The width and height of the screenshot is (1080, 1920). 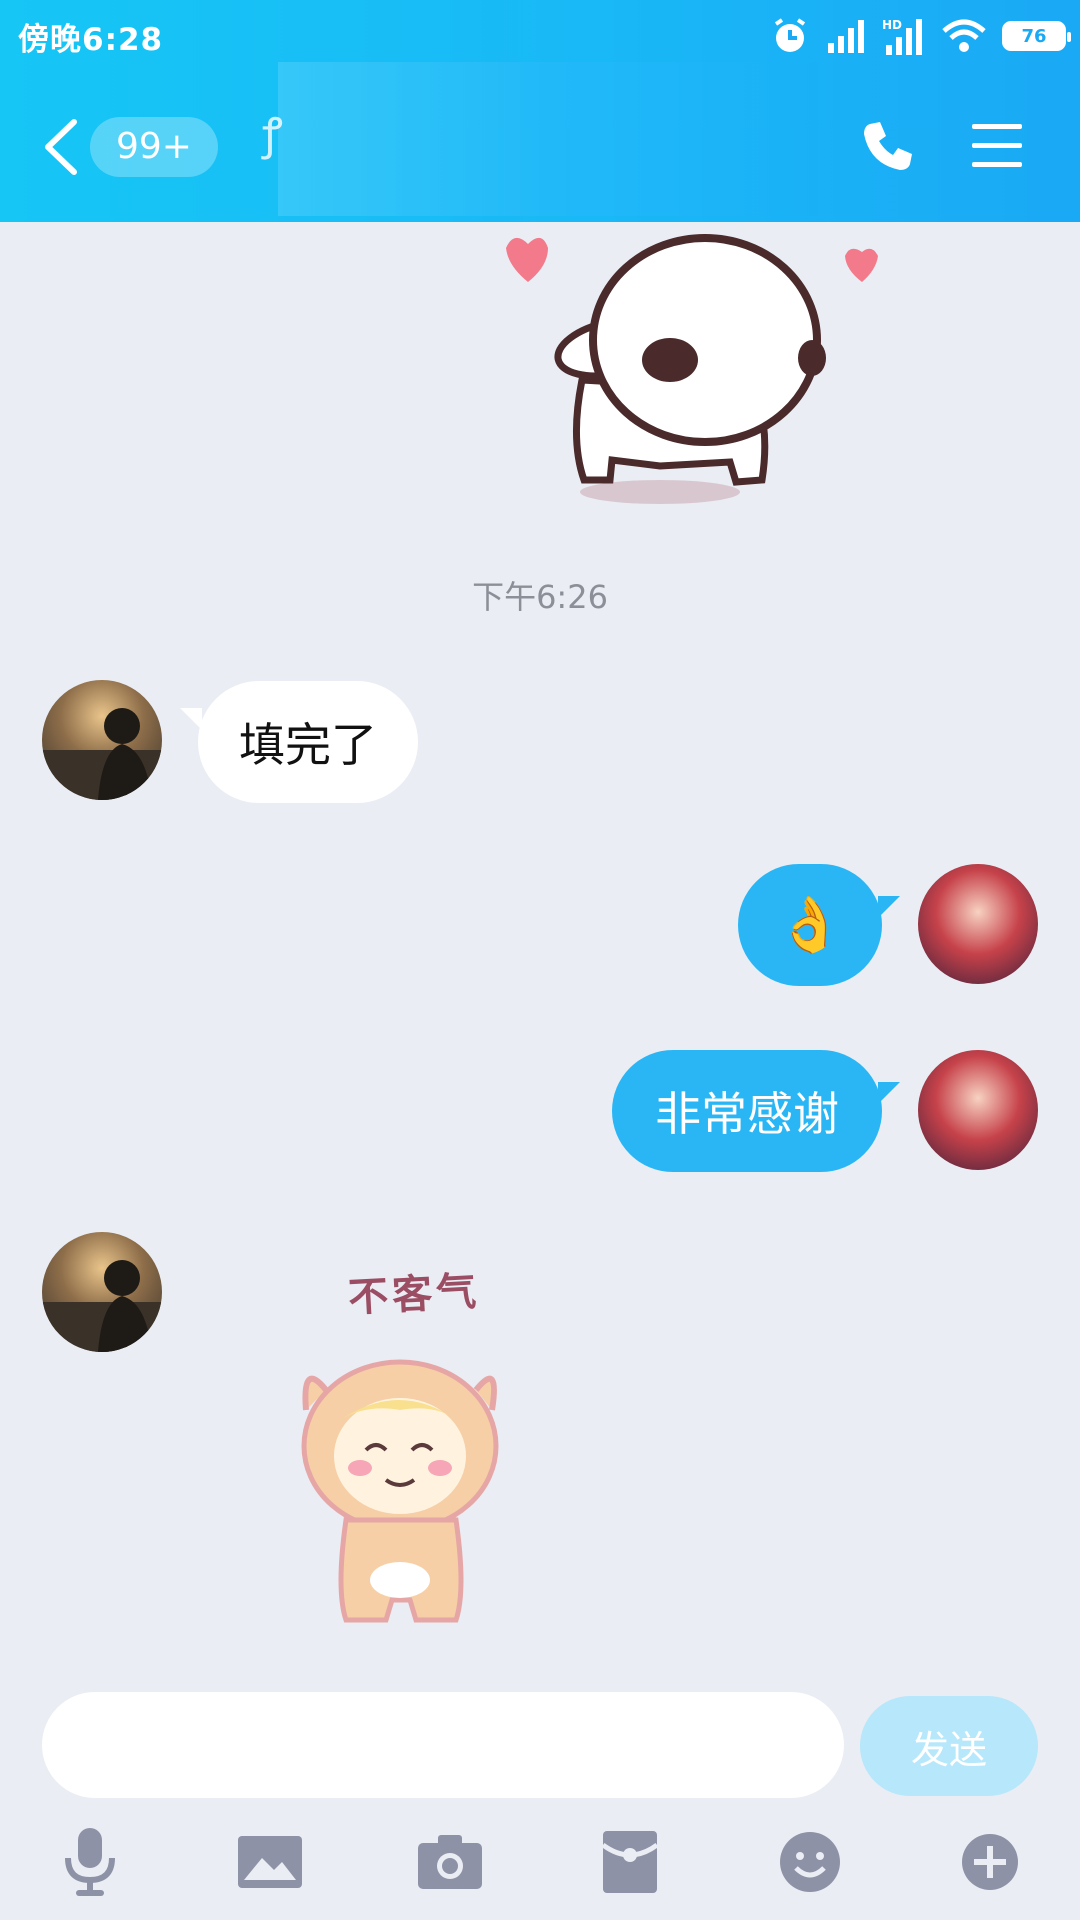 What do you see at coordinates (1036, 36) in the screenshot?
I see `battery-icon: 76` at bounding box center [1036, 36].